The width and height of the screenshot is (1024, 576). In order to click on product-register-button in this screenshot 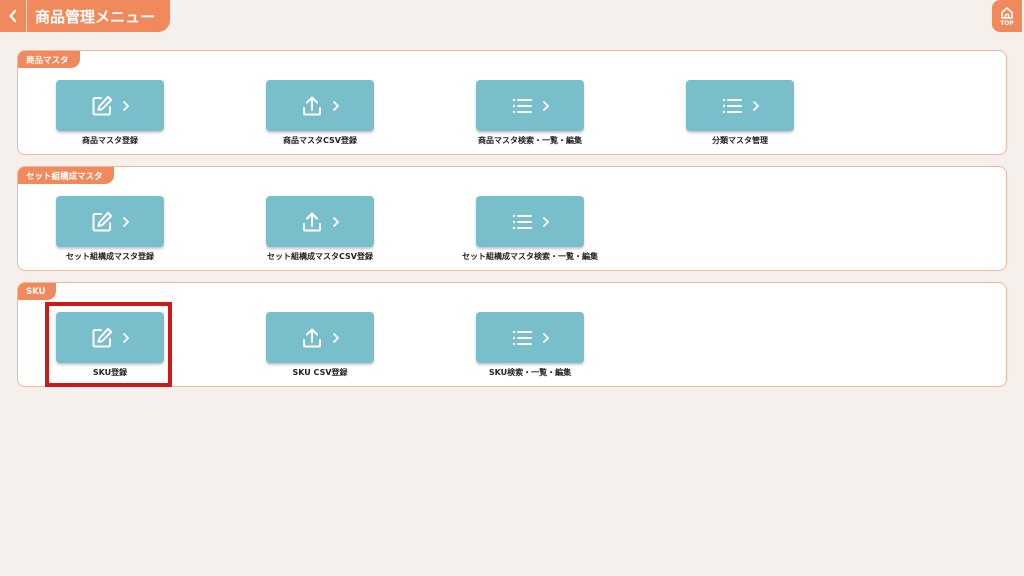, I will do `click(110, 105)`.